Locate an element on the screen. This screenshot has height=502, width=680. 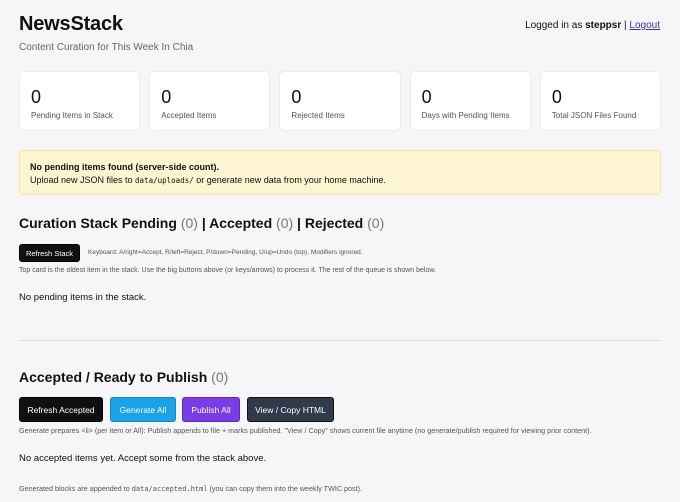
stat-label: Total JSON Files Found is located at coordinates (594, 115).